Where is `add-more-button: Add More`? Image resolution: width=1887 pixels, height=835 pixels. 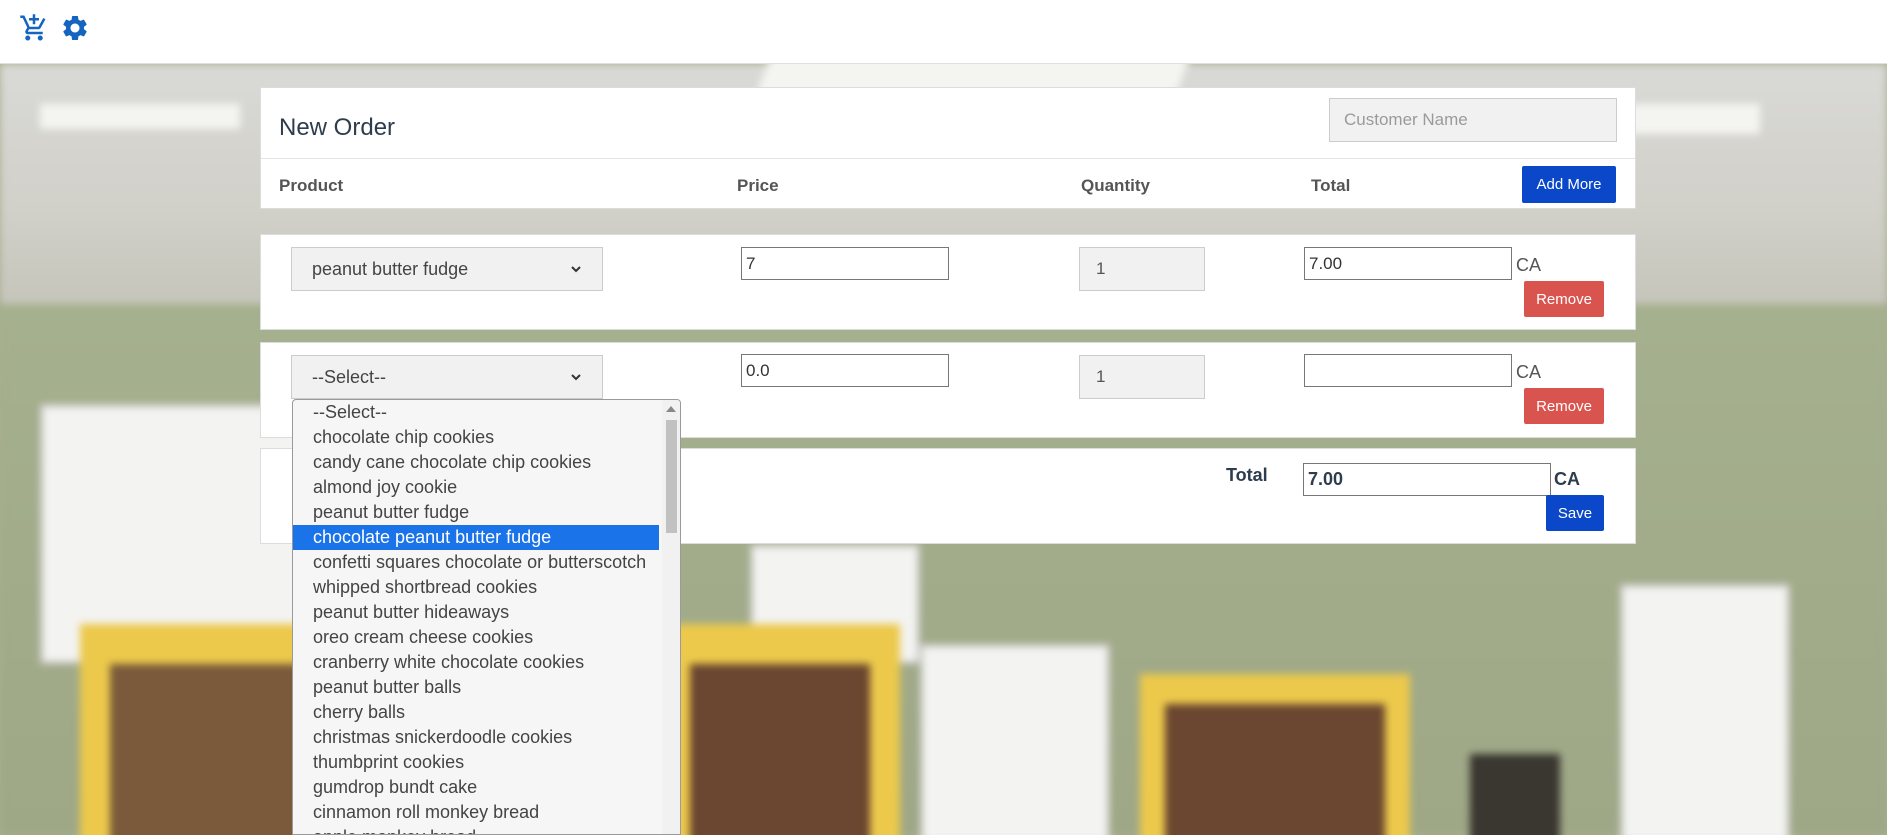
add-more-button: Add More is located at coordinates (1569, 184).